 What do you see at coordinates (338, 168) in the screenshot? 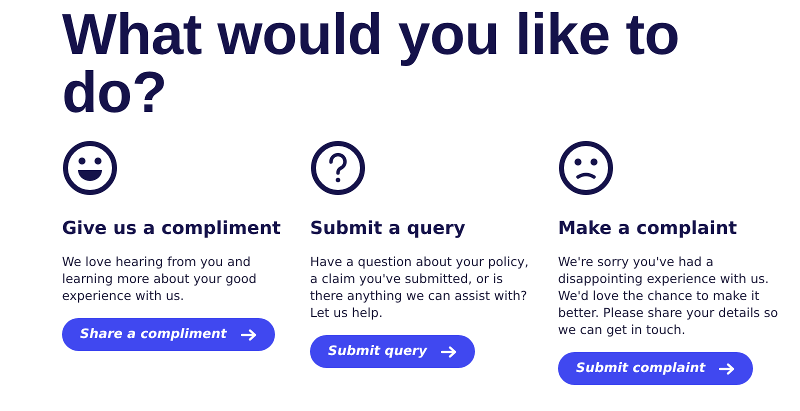
I see `question-mark-icon` at bounding box center [338, 168].